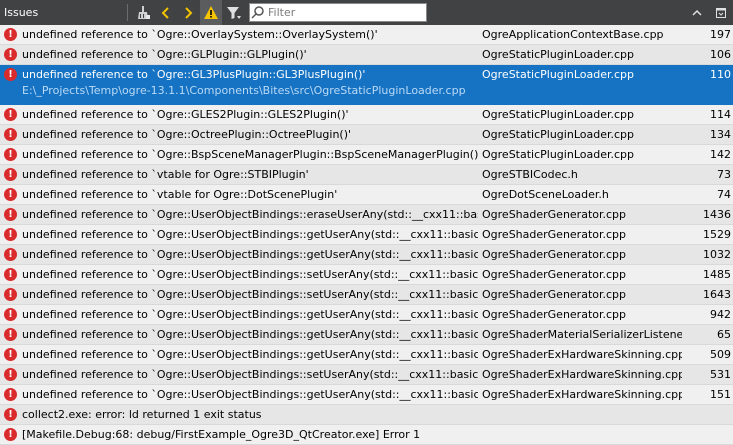  I want to click on show-warnings-toggle, so click(211, 12).